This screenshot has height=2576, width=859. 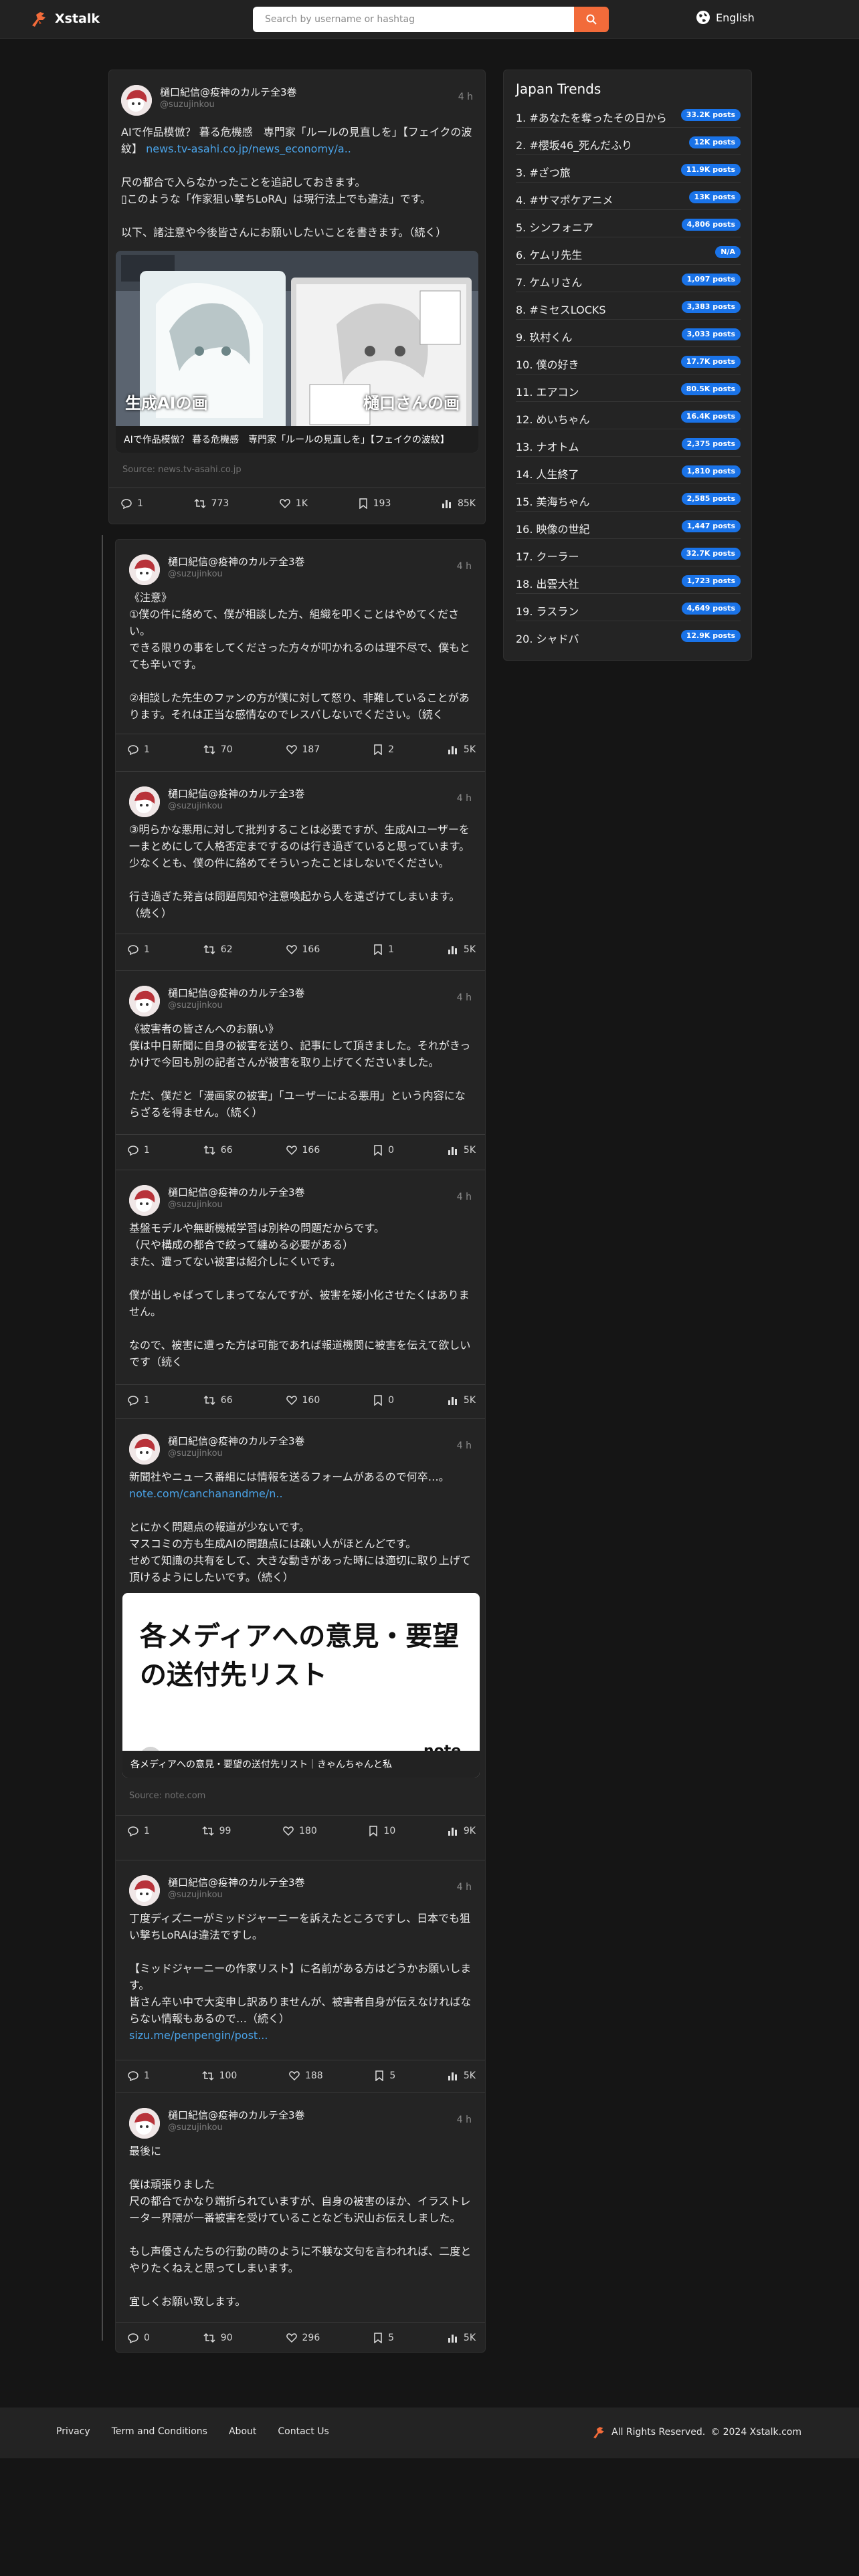 I want to click on repost-button: 62, so click(x=218, y=950).